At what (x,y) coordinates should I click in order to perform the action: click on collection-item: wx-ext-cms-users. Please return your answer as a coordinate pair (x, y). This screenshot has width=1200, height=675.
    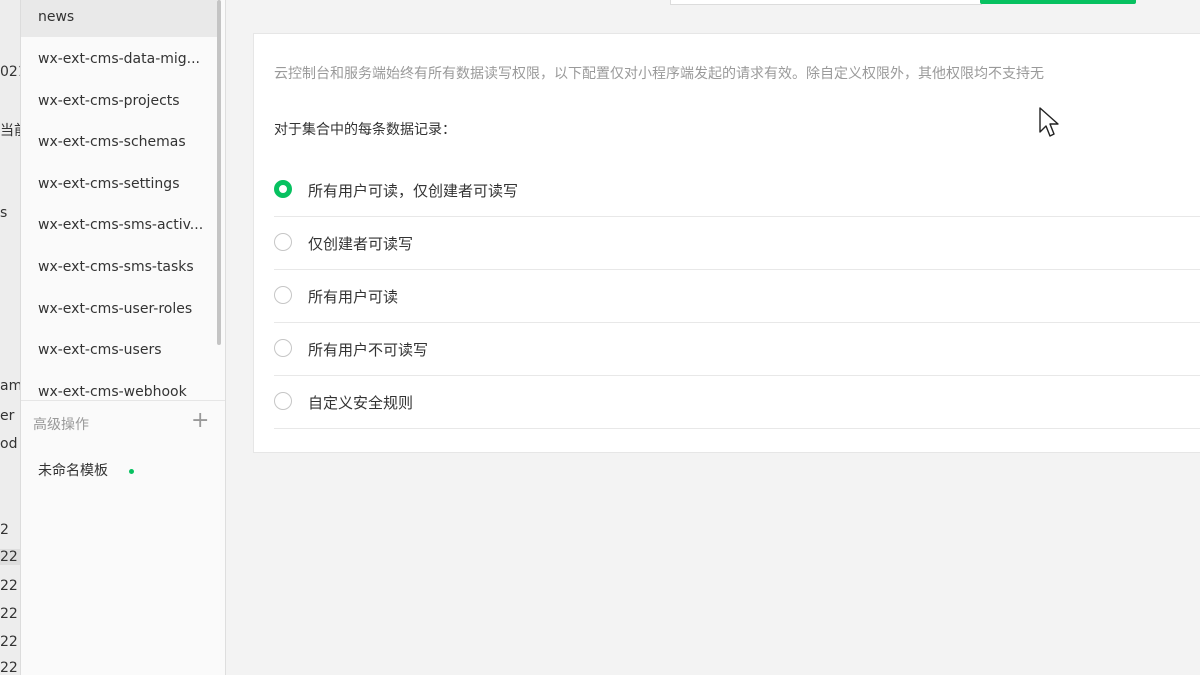
    Looking at the image, I should click on (119, 350).